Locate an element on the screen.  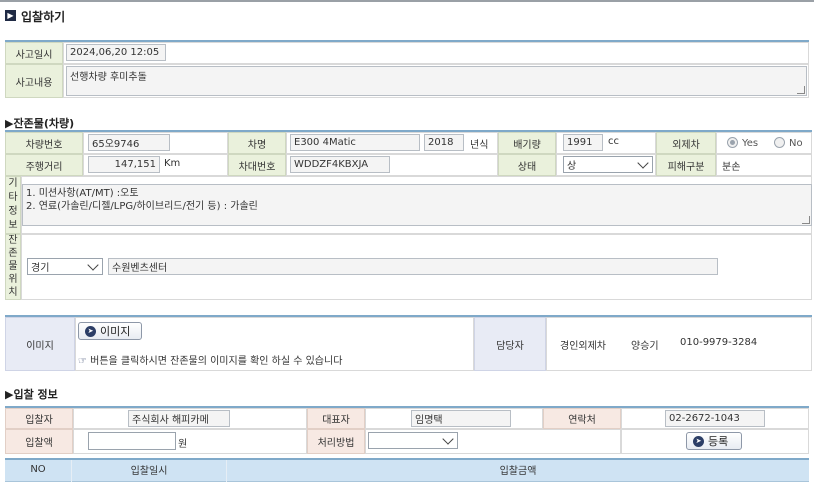
damage-label: 피해구분 is located at coordinates (686, 165).